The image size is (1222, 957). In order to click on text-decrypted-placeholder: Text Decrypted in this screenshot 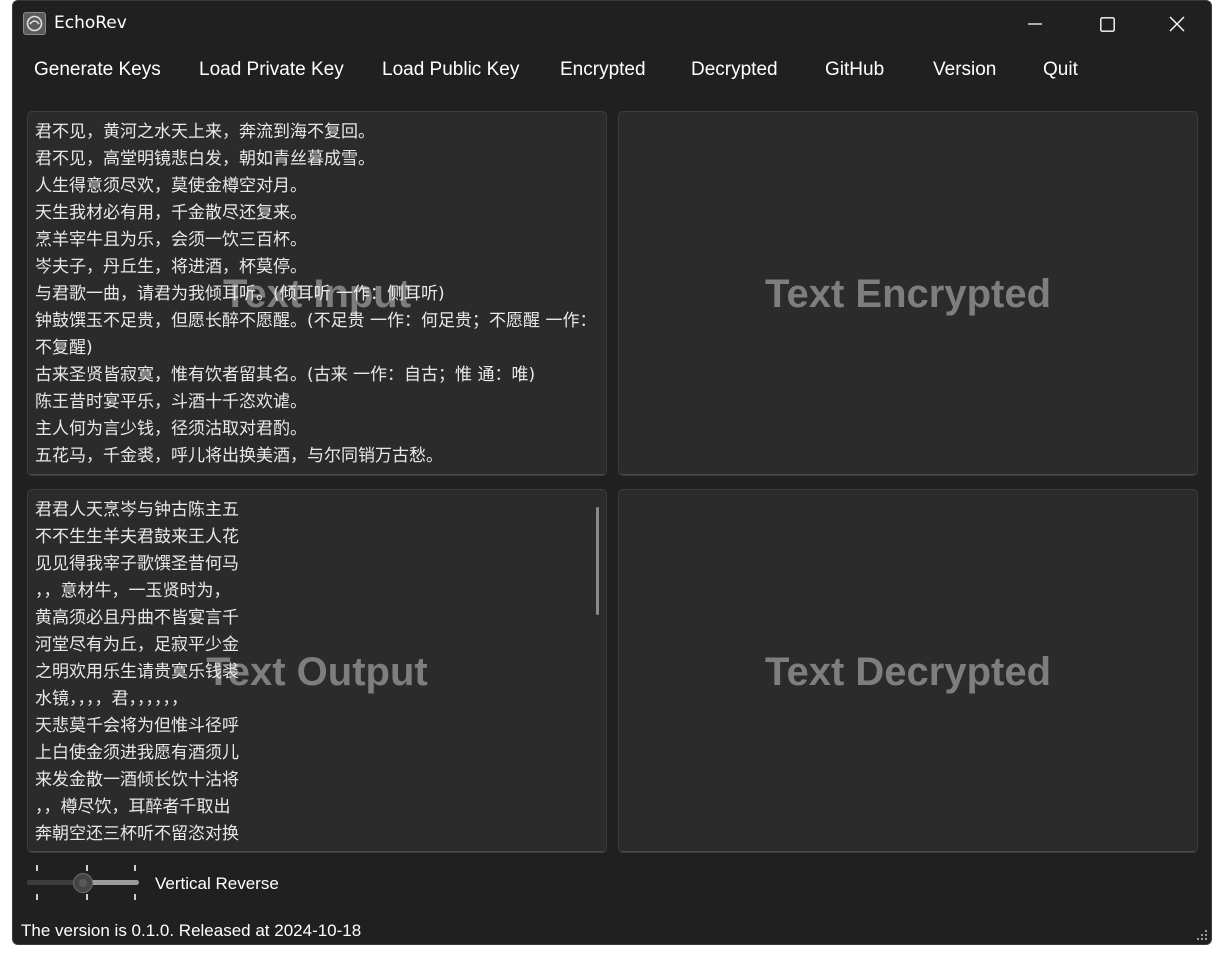, I will do `click(907, 672)`.